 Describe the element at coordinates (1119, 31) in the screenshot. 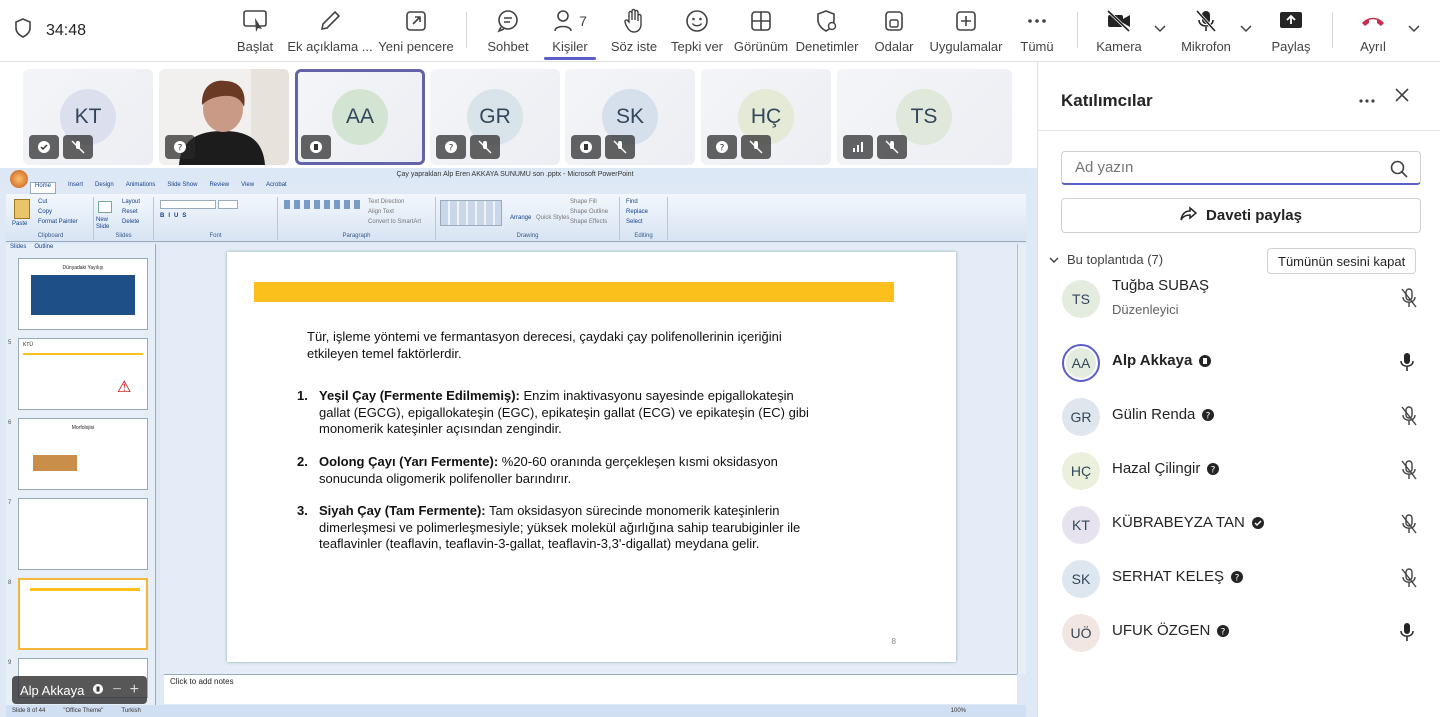

I see `camera-button: Kamera` at that location.